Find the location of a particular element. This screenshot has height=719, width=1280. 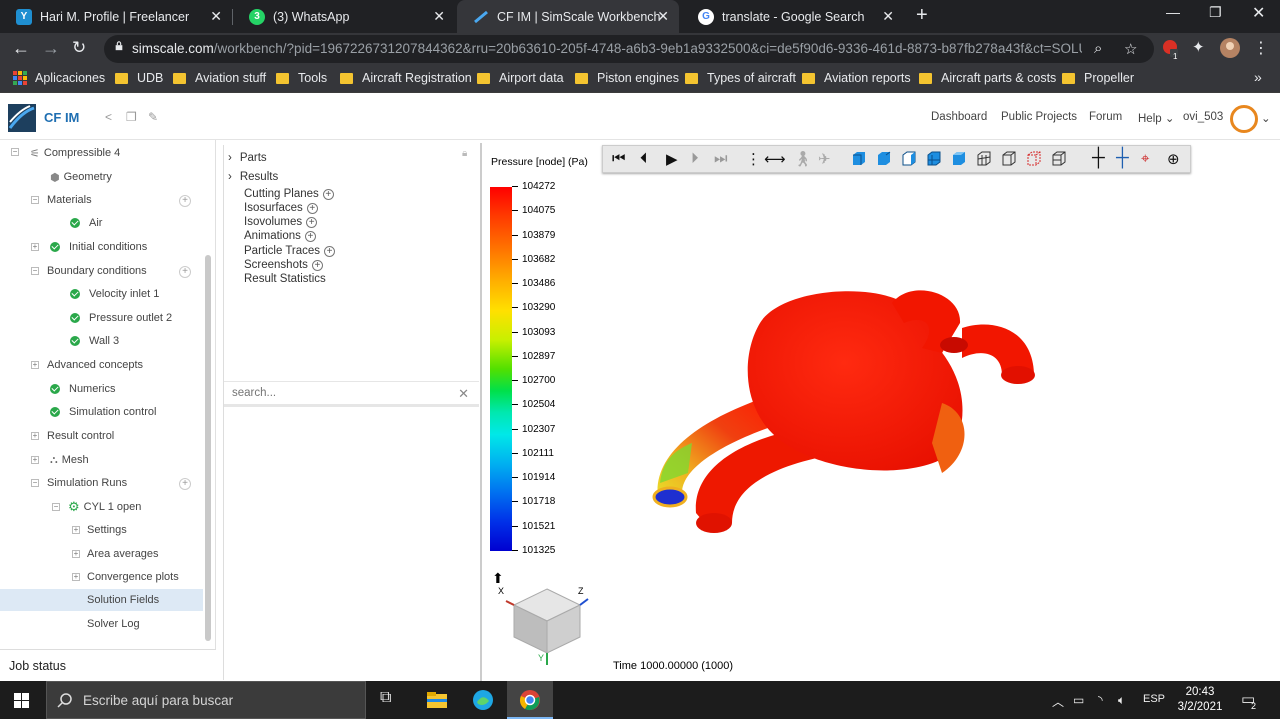

add-run-button: + is located at coordinates (185, 484).